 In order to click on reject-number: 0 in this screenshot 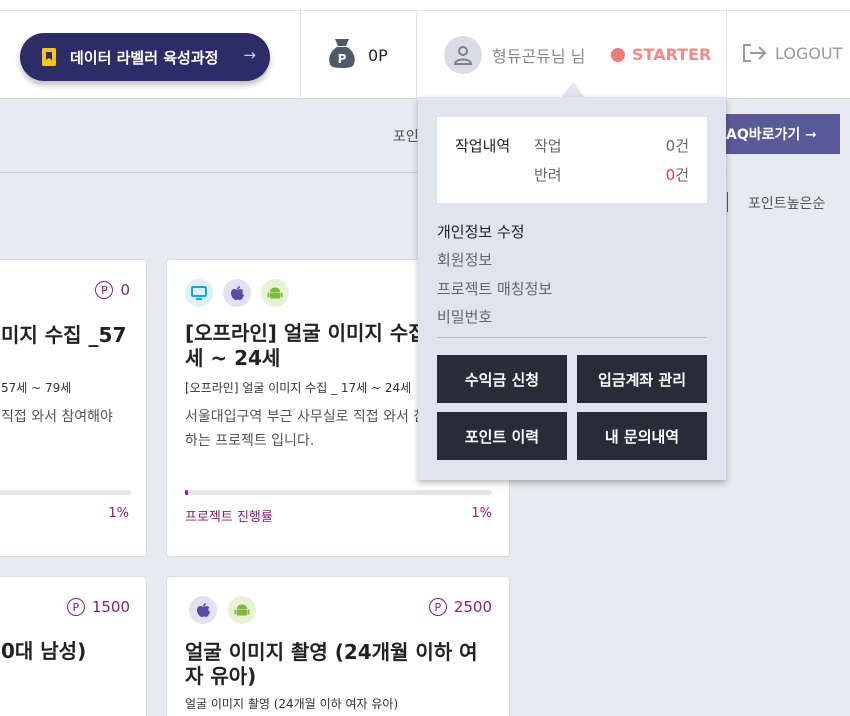, I will do `click(670, 175)`.